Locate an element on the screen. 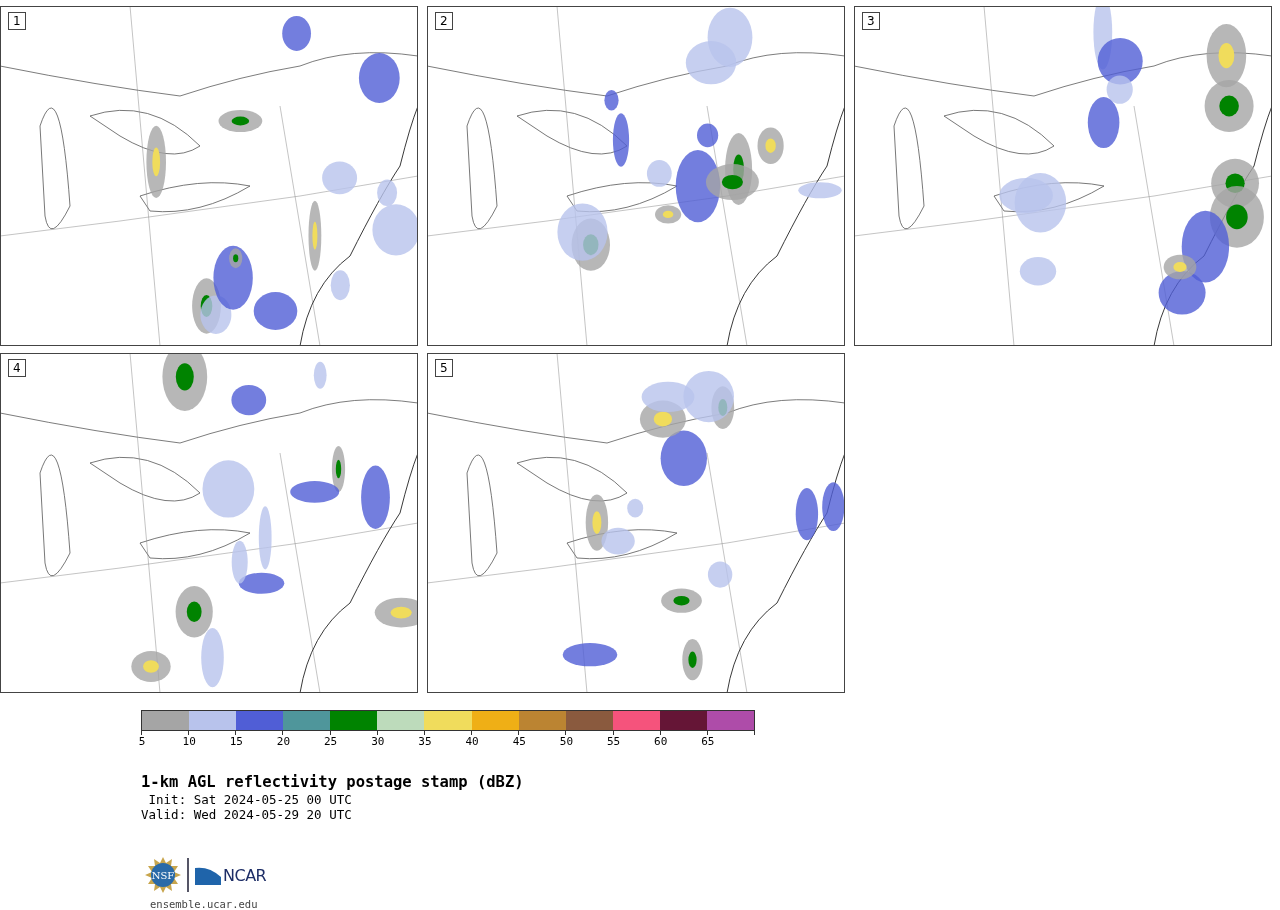 The height and width of the screenshot is (910, 1280). ncar-logo-icon is located at coordinates (208, 875).